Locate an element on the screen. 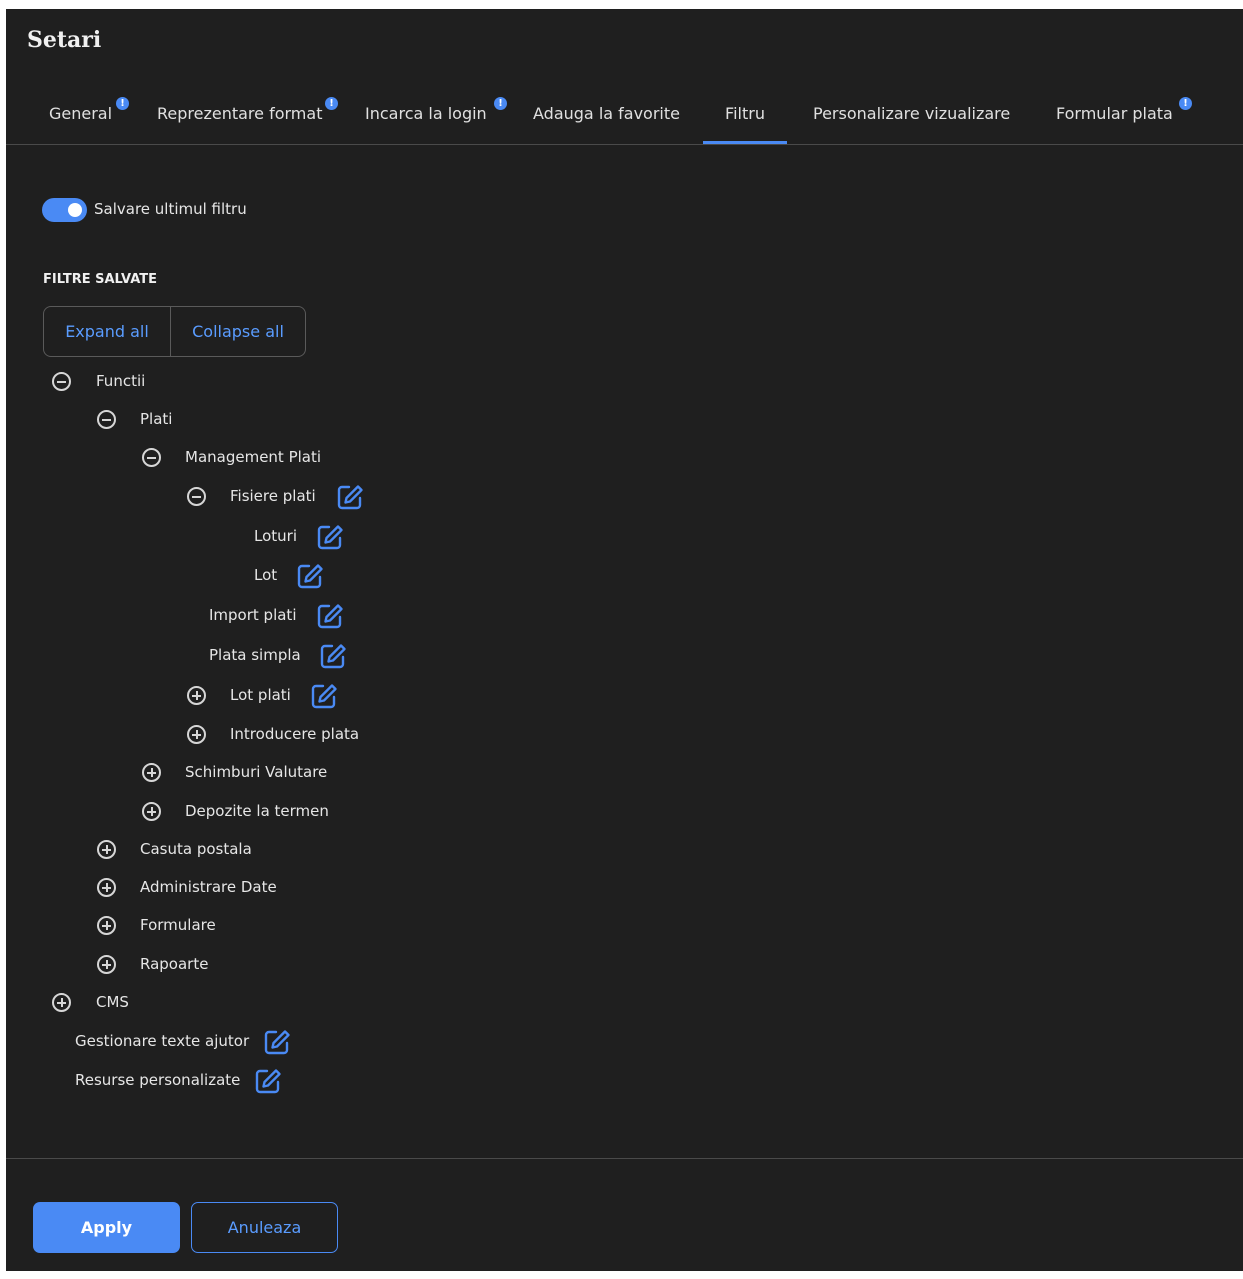 This screenshot has height=1279, width=1243. tab-label: Personalizare vizualizare is located at coordinates (912, 113).